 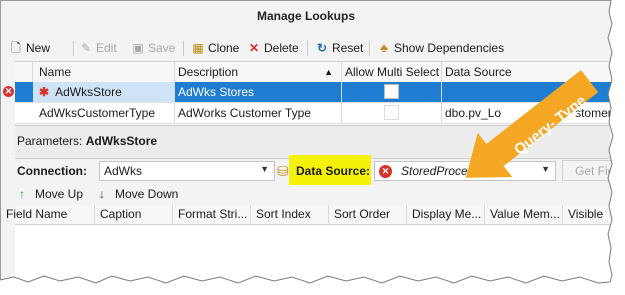 What do you see at coordinates (258, 92) in the screenshot?
I see `cell-description: AdWks Stores` at bounding box center [258, 92].